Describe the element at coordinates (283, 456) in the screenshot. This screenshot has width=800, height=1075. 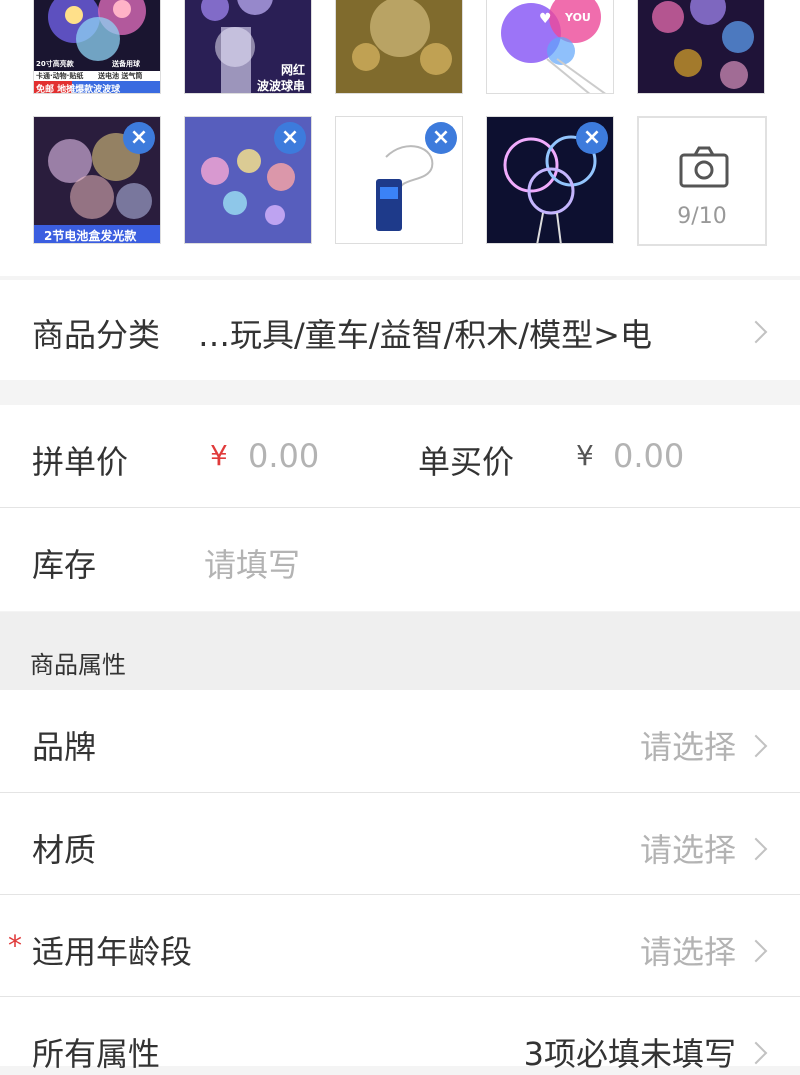
I see `group-price-input: 0.00` at that location.